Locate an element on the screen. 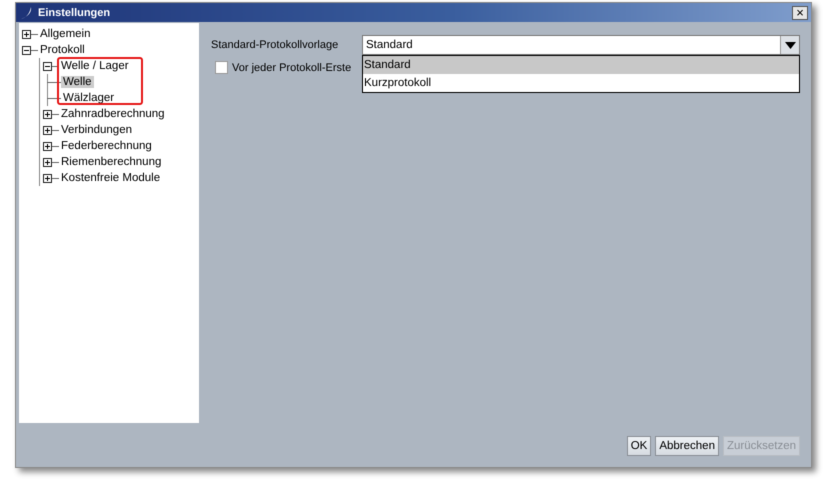 This screenshot has height=485, width=830. tree-item: Protokoll is located at coordinates (62, 50).